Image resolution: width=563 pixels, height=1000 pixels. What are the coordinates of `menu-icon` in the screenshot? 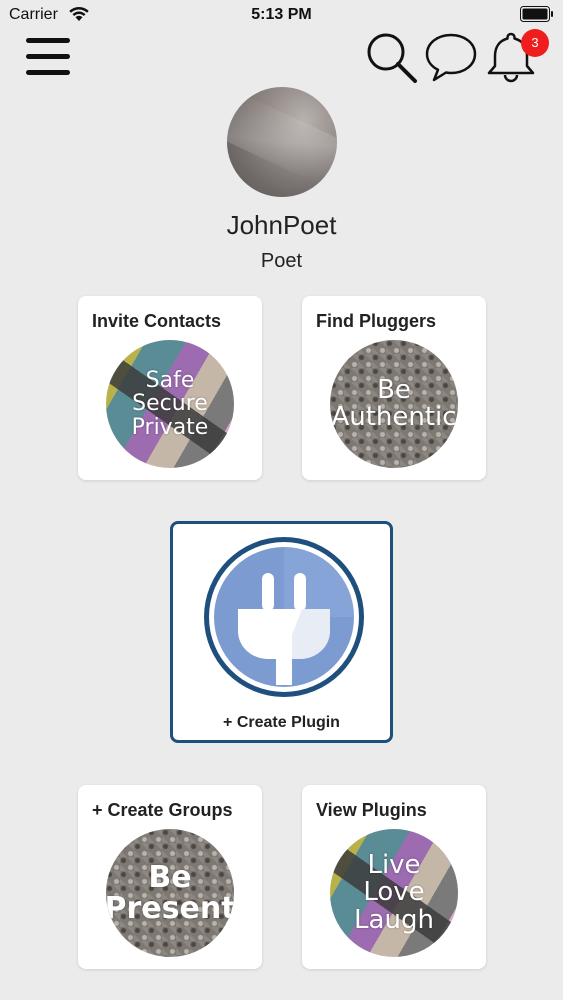 It's located at (48, 40).